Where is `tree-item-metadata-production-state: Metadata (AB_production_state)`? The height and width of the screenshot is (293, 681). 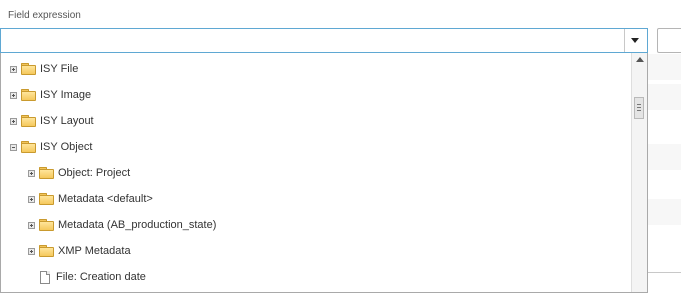 tree-item-metadata-production-state: Metadata (AB_production_state) is located at coordinates (122, 225).